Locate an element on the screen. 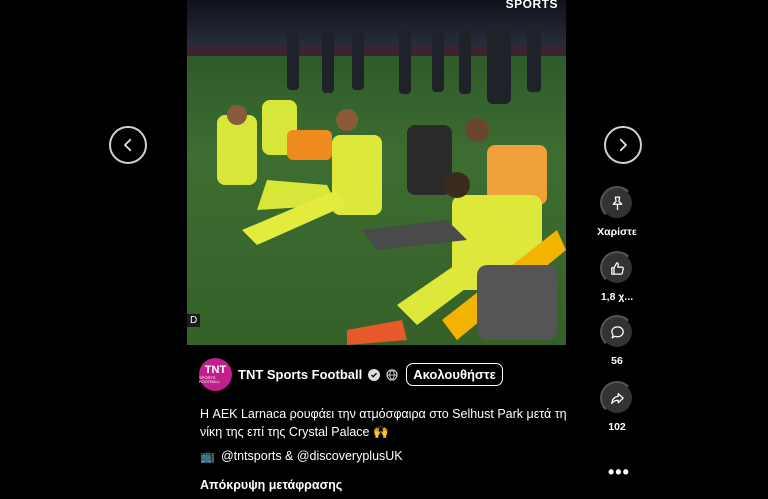 The image size is (768, 499). comment-bubble-icon is located at coordinates (617, 331).